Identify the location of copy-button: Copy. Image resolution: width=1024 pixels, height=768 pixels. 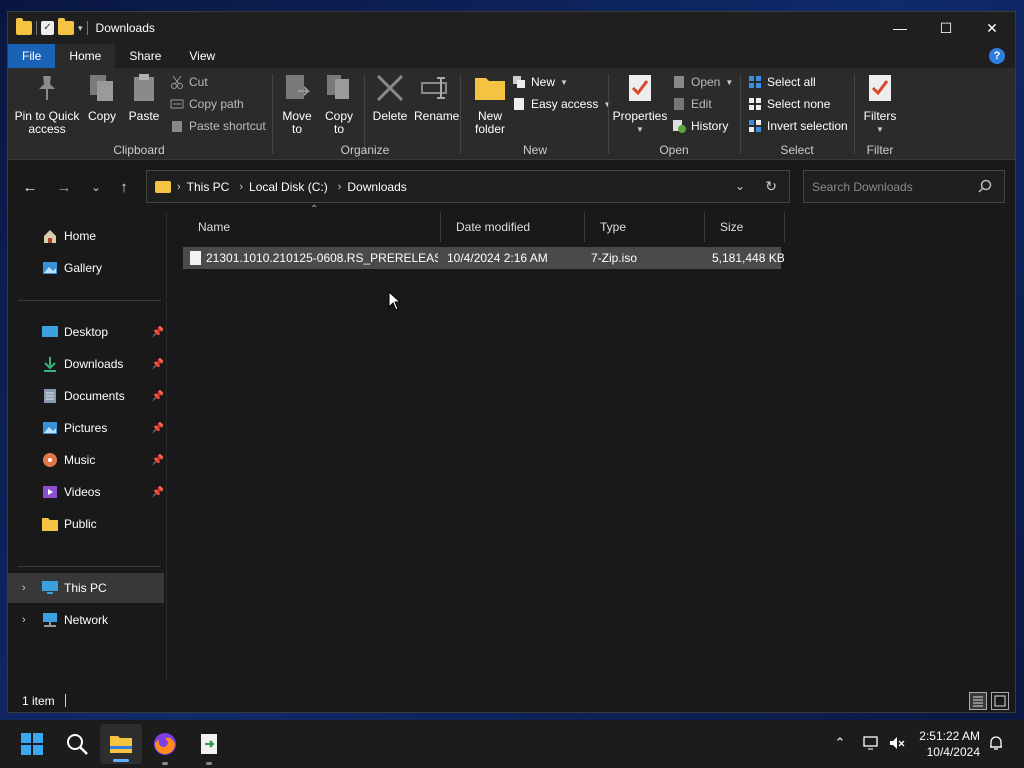
(102, 97).